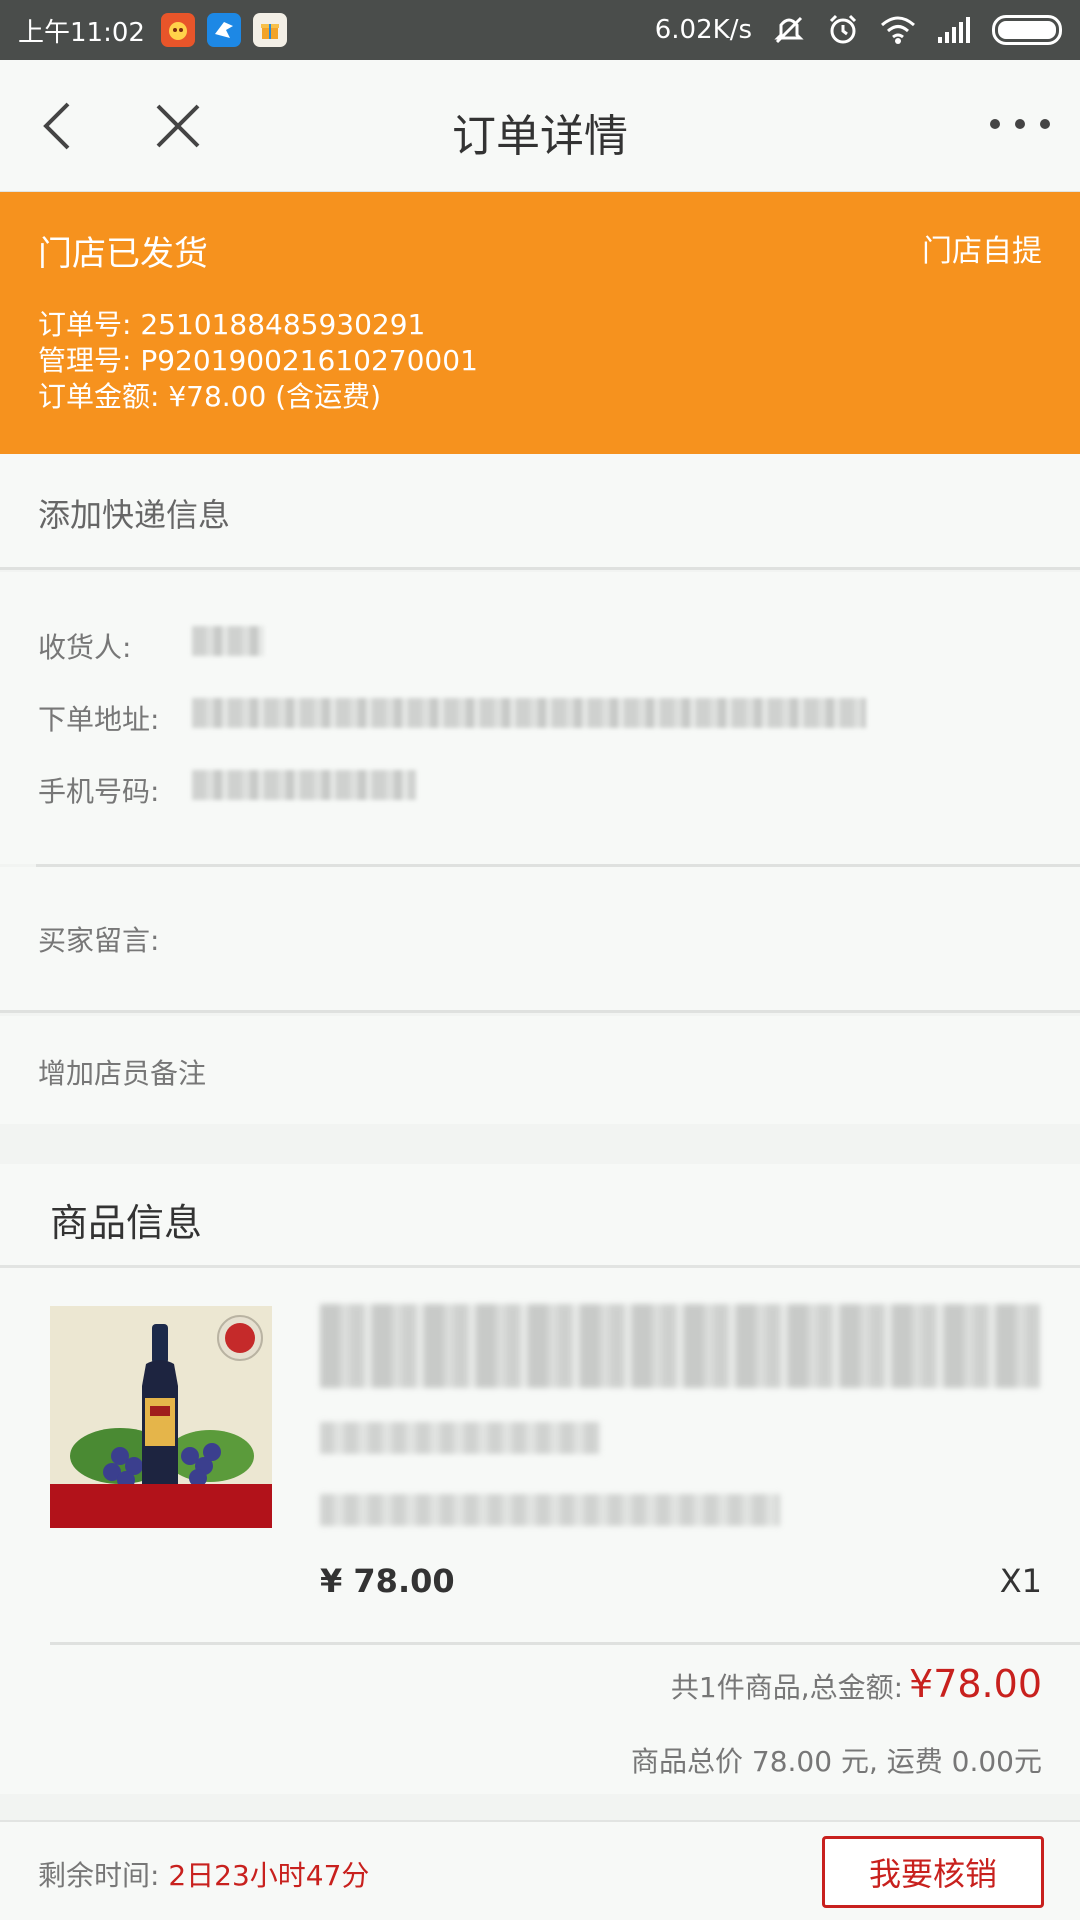 This screenshot has width=1080, height=1920. What do you see at coordinates (161, 1506) in the screenshot?
I see `product-image-banner` at bounding box center [161, 1506].